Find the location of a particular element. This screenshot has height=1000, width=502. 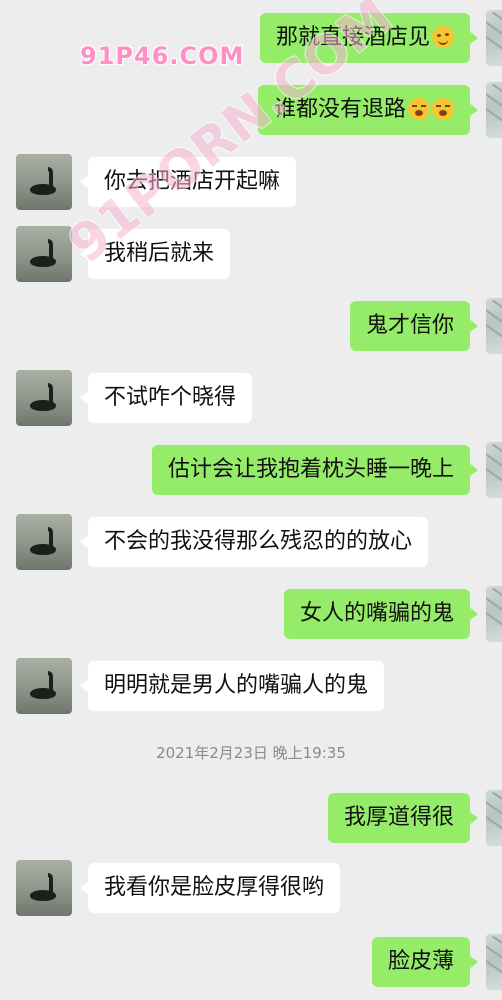

outgoing-message: 估计会让我抱着枕头睡一晚上 is located at coordinates (251, 473).